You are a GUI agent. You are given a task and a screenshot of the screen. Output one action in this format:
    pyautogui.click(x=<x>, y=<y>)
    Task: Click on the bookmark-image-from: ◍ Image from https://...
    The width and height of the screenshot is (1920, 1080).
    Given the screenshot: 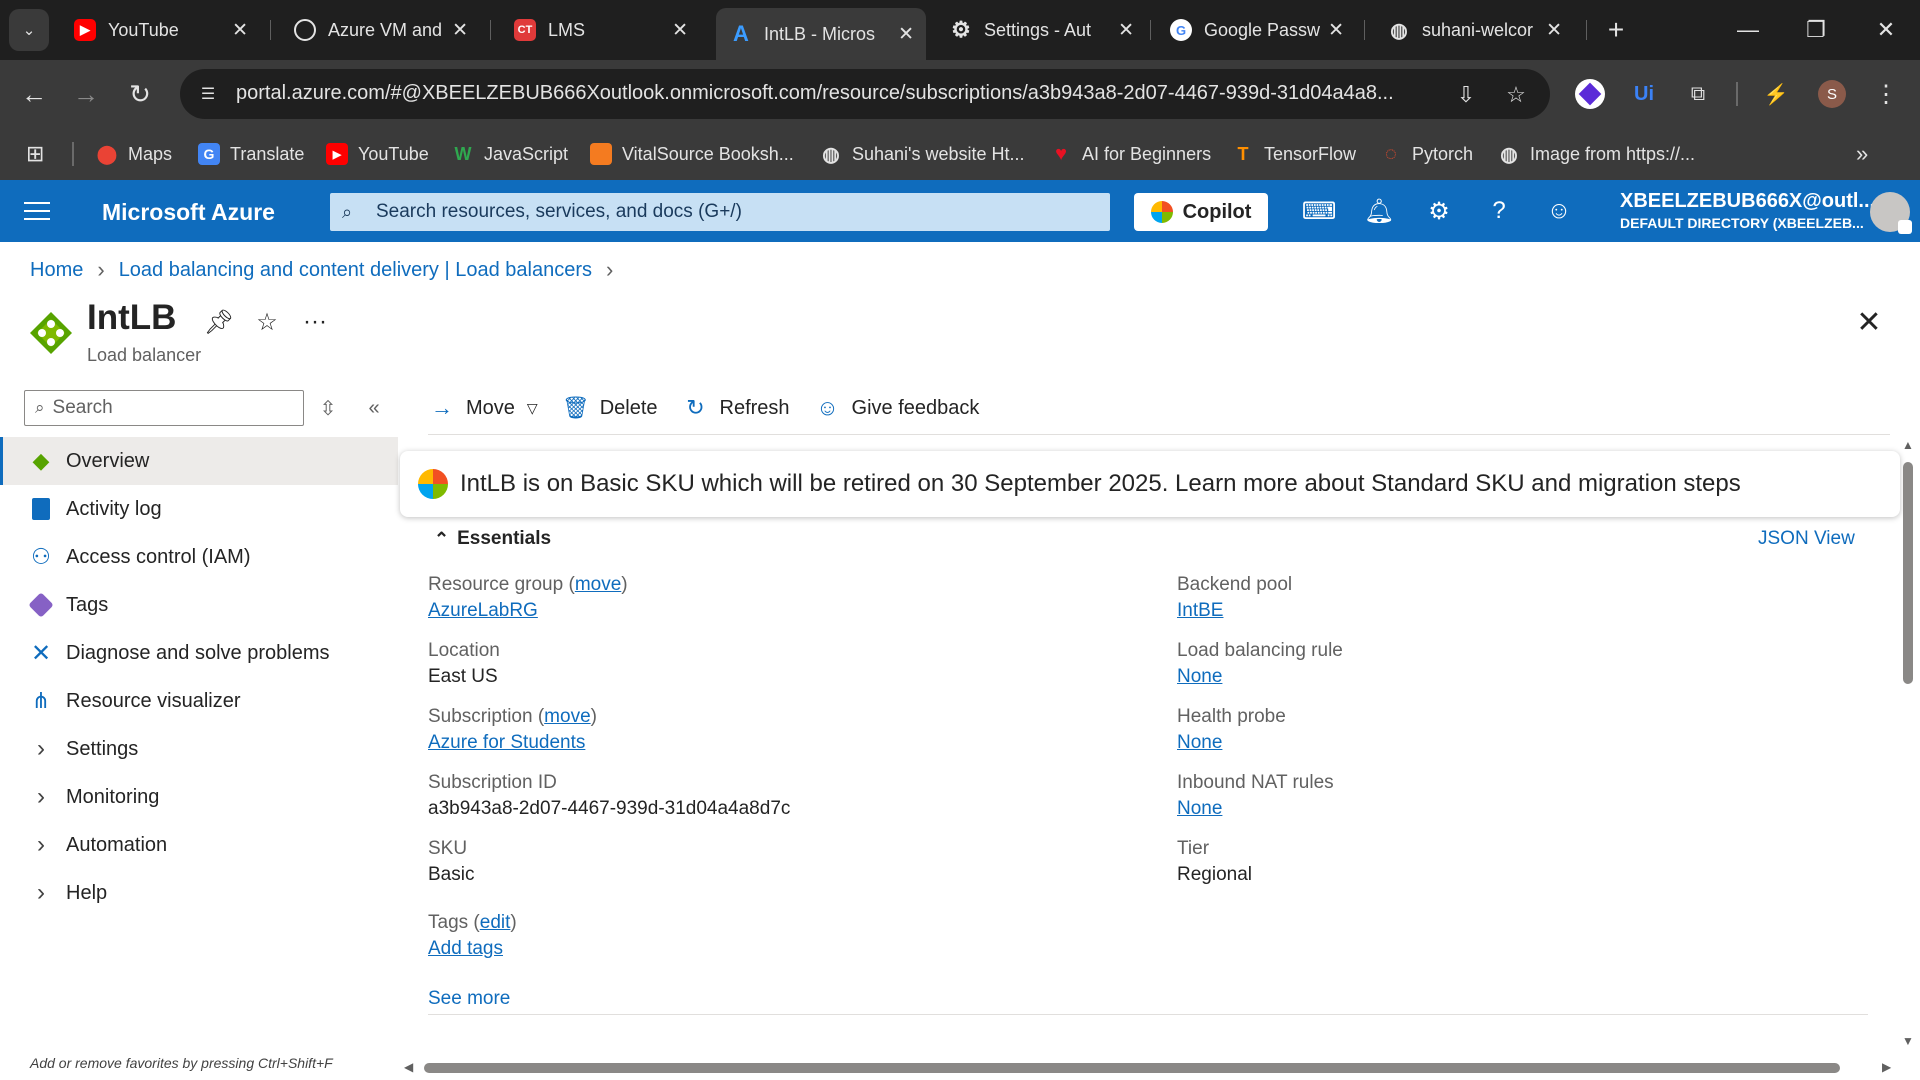 What is the action you would take?
    pyautogui.click(x=1596, y=154)
    